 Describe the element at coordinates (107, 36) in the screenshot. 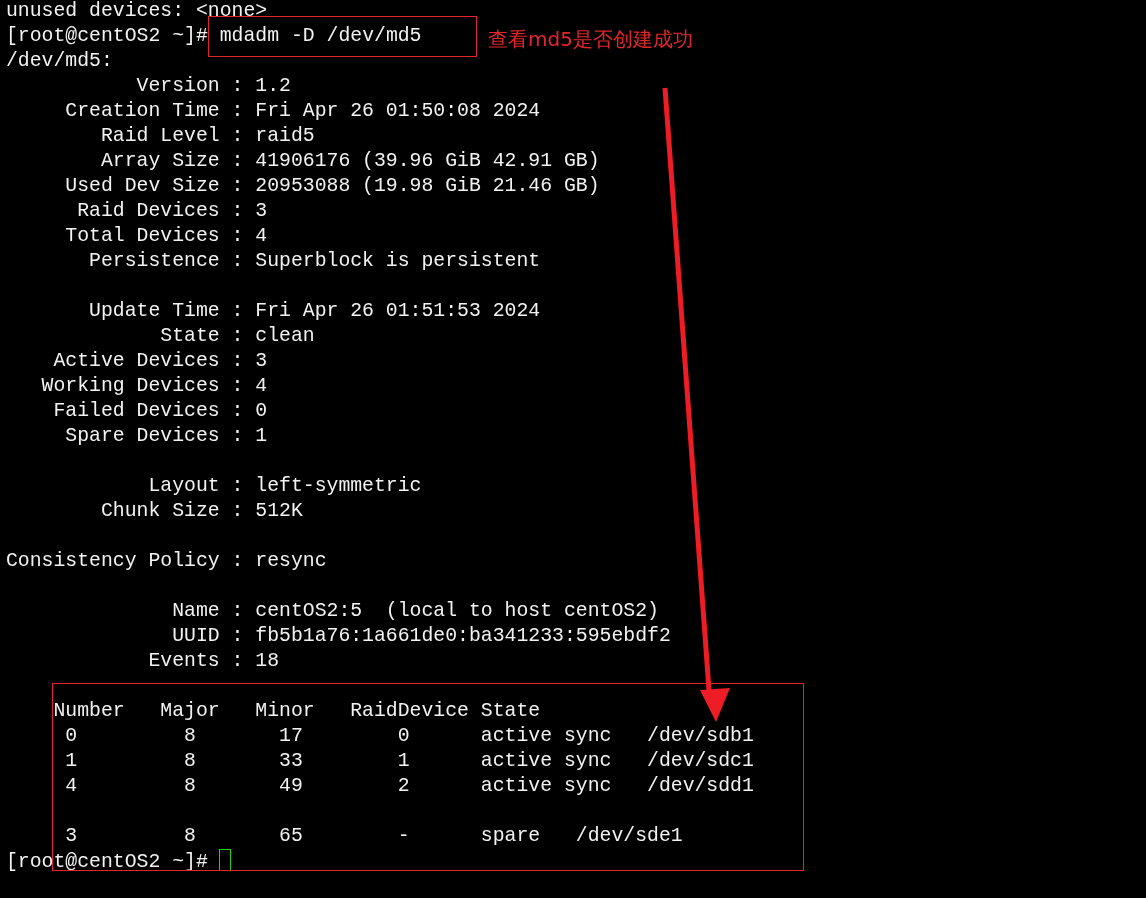

I see `shell-prompt: [root@centOS2 ~]#` at that location.